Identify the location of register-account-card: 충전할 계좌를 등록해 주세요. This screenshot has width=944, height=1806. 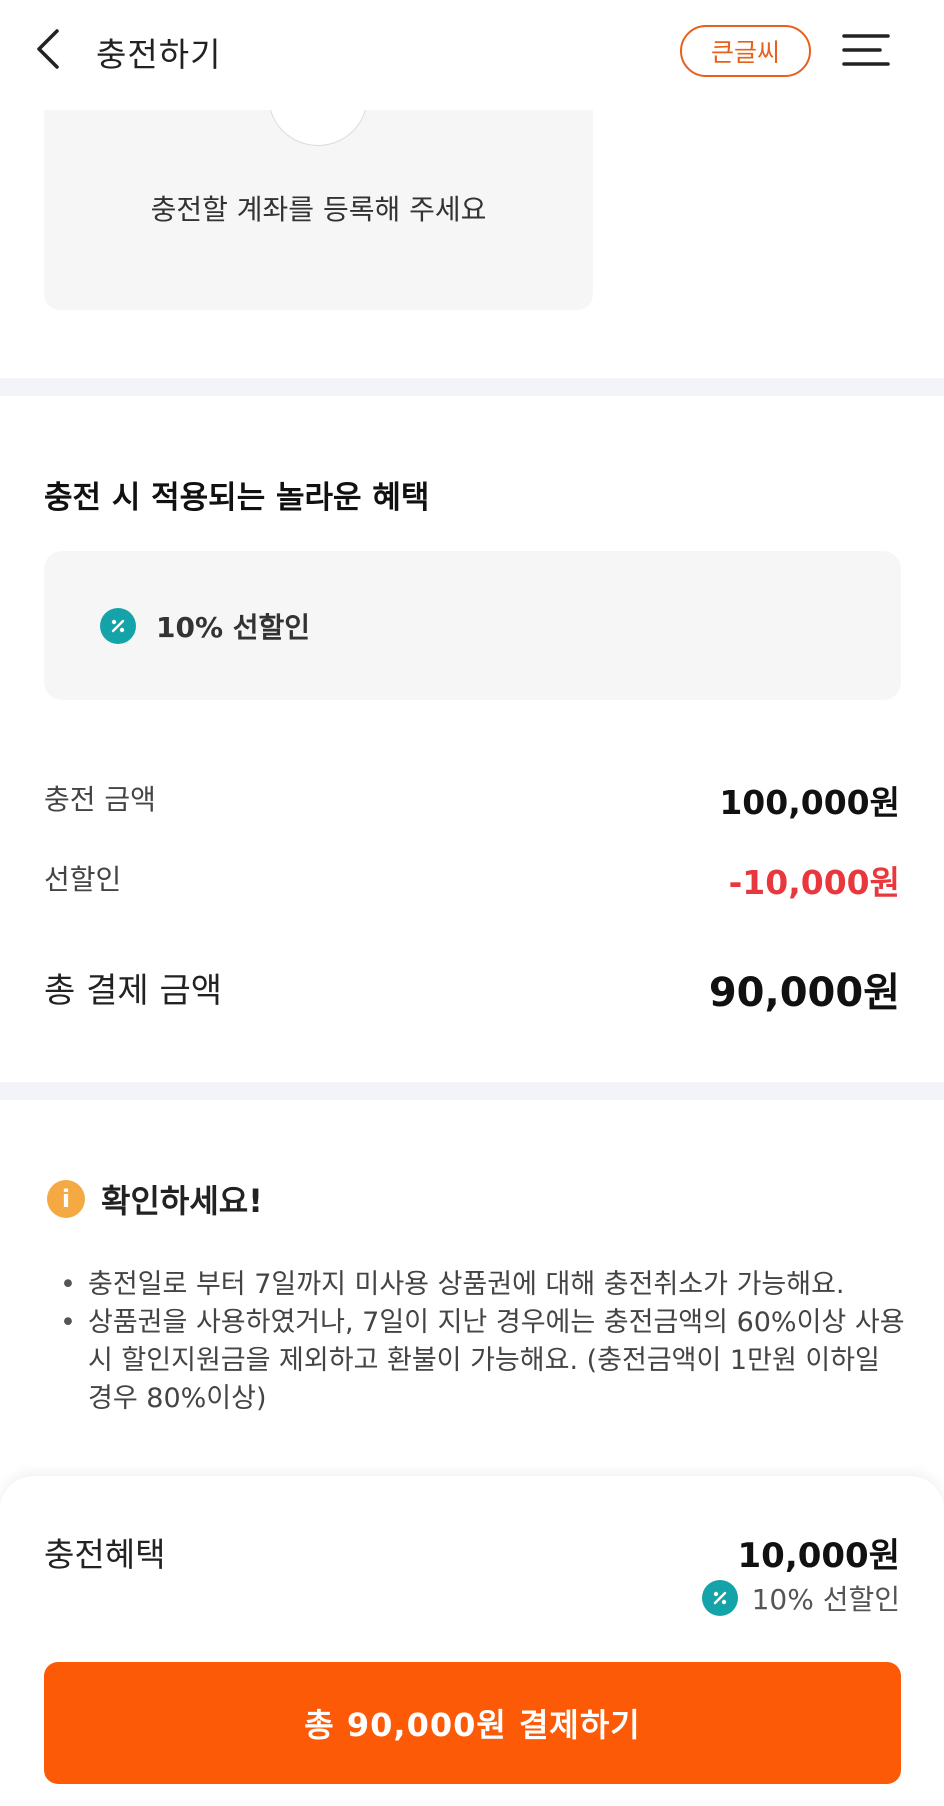
(318, 210).